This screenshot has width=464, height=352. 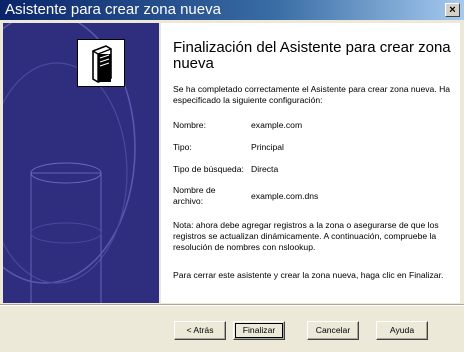 I want to click on cancel-button-label: Cancelar, so click(x=333, y=330).